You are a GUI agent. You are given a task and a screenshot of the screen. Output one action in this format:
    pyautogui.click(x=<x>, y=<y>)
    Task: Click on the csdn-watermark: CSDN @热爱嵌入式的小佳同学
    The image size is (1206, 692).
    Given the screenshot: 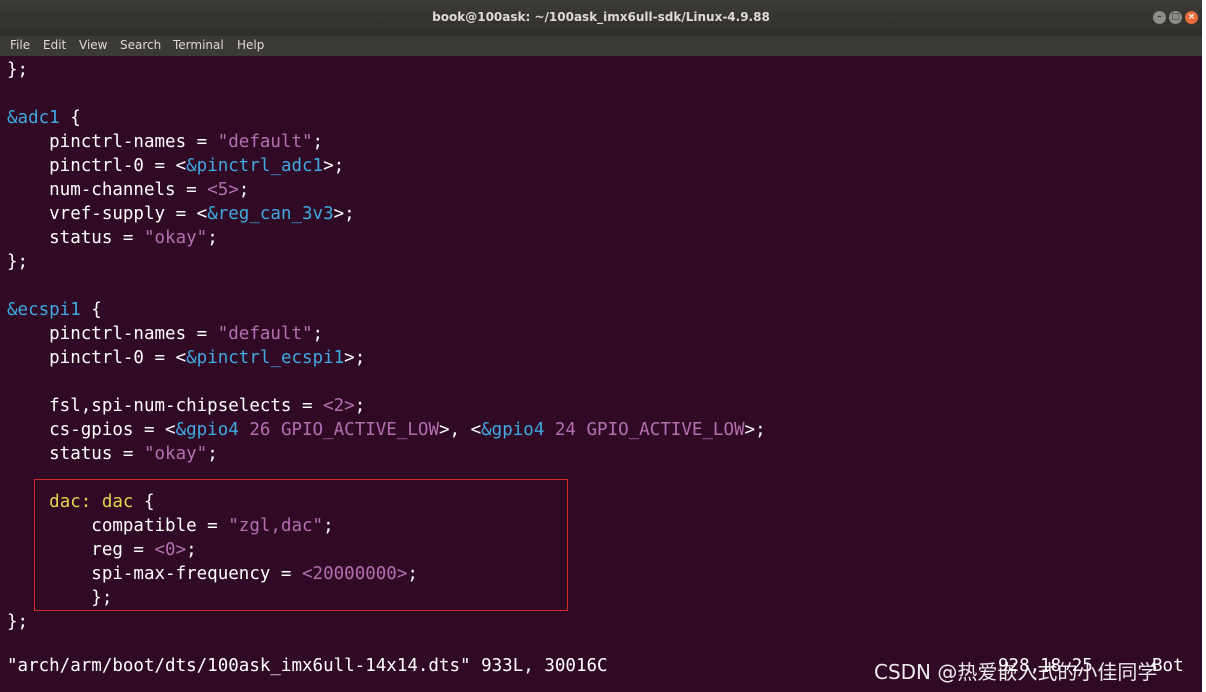 What is the action you would take?
    pyautogui.click(x=1016, y=672)
    